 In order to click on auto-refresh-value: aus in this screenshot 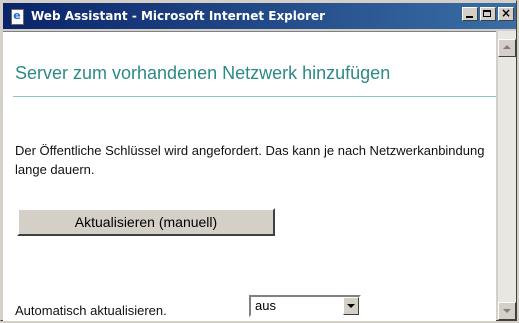, I will do `click(265, 305)`.